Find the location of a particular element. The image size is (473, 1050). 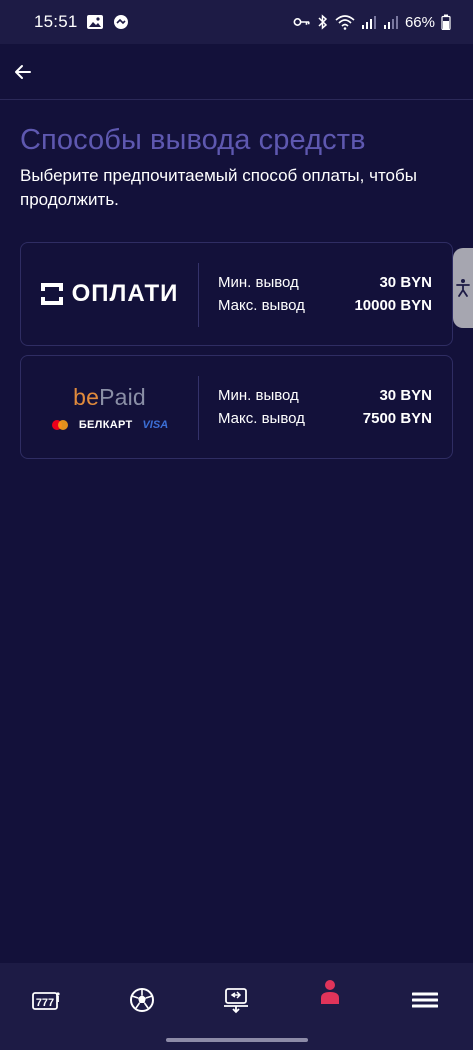

bepaid-logo-text: bePaid is located at coordinates (109, 397).